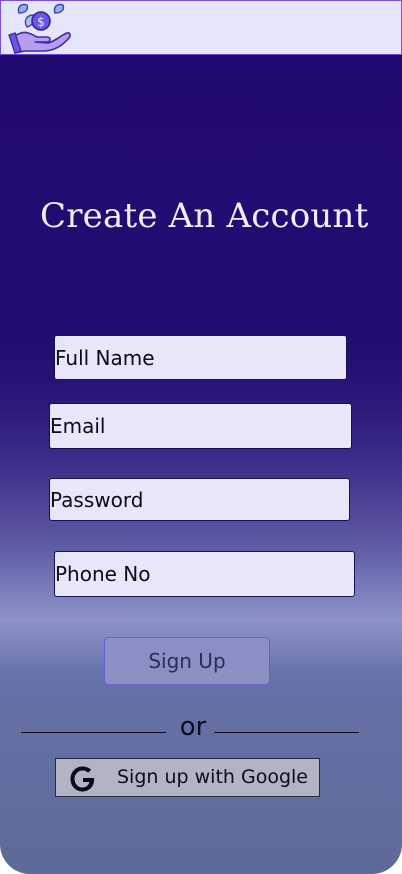 This screenshot has height=874, width=402. Describe the element at coordinates (82, 779) in the screenshot. I see `google-g-icon` at that location.